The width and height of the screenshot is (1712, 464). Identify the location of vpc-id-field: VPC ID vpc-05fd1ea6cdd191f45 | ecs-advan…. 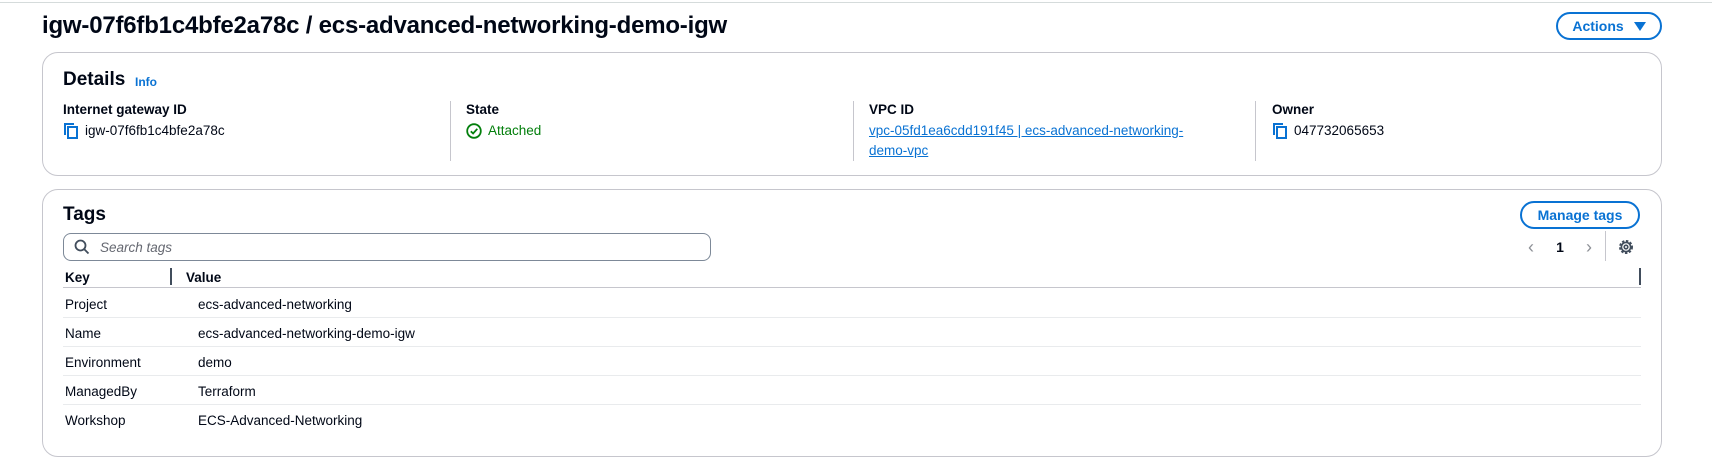
(1049, 129).